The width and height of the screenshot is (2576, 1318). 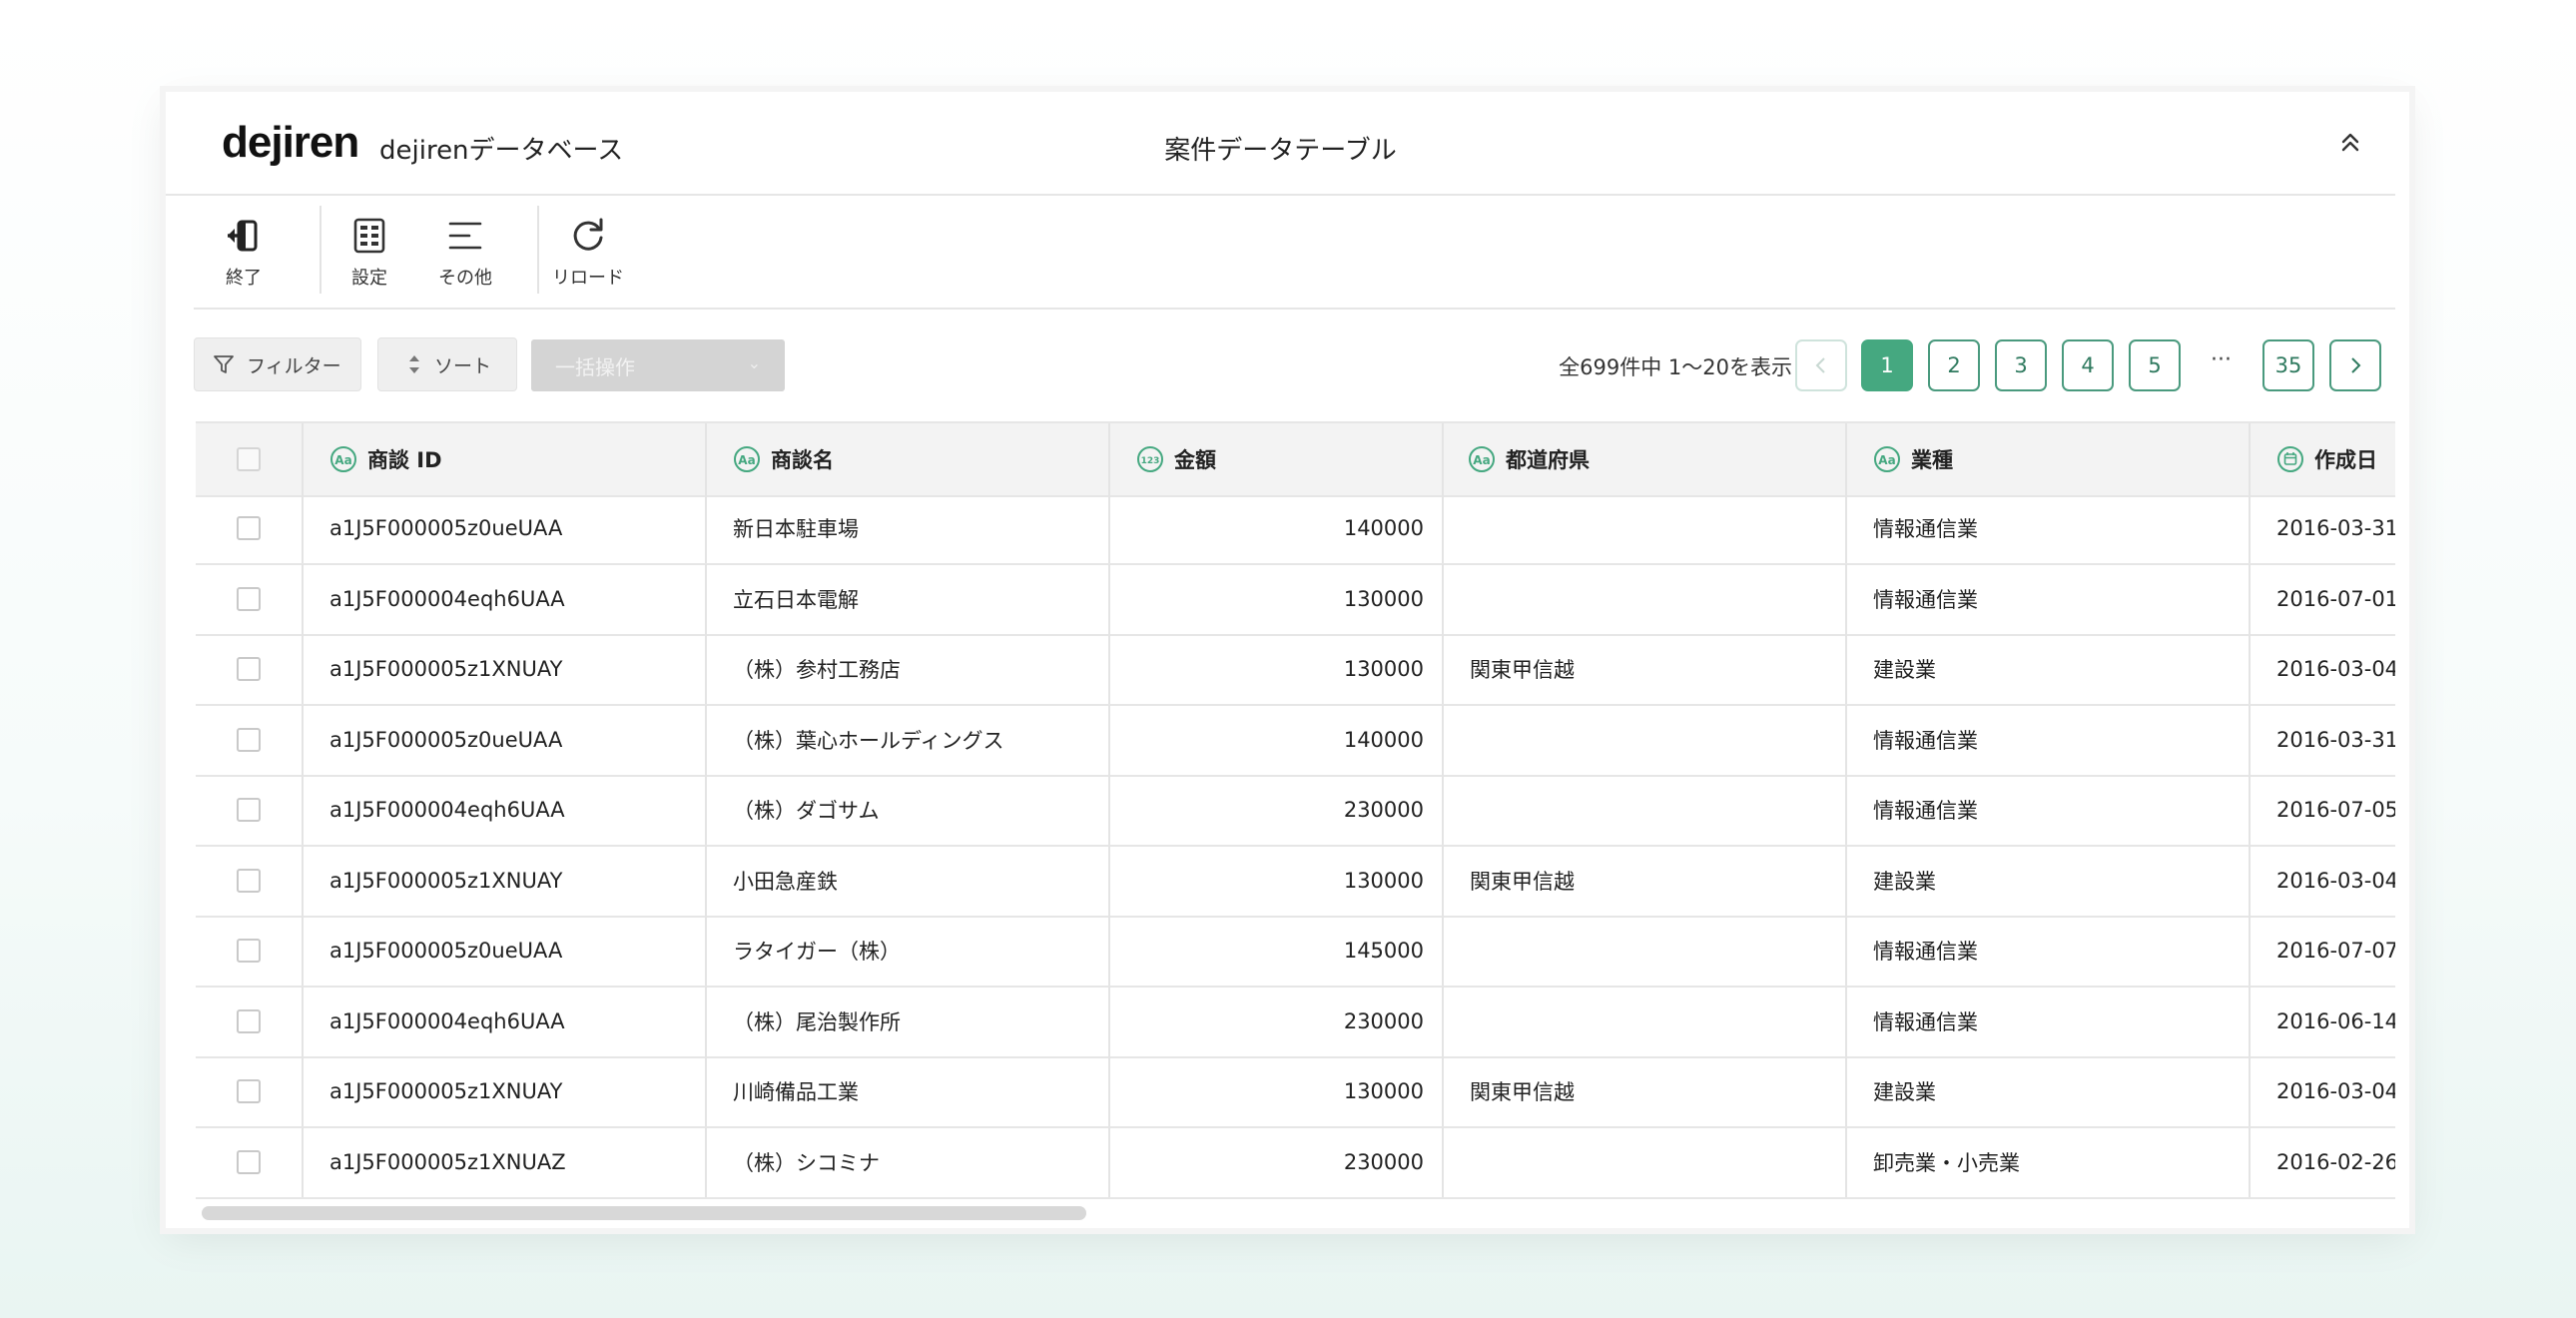 I want to click on page-4-button: 4, so click(x=2088, y=365).